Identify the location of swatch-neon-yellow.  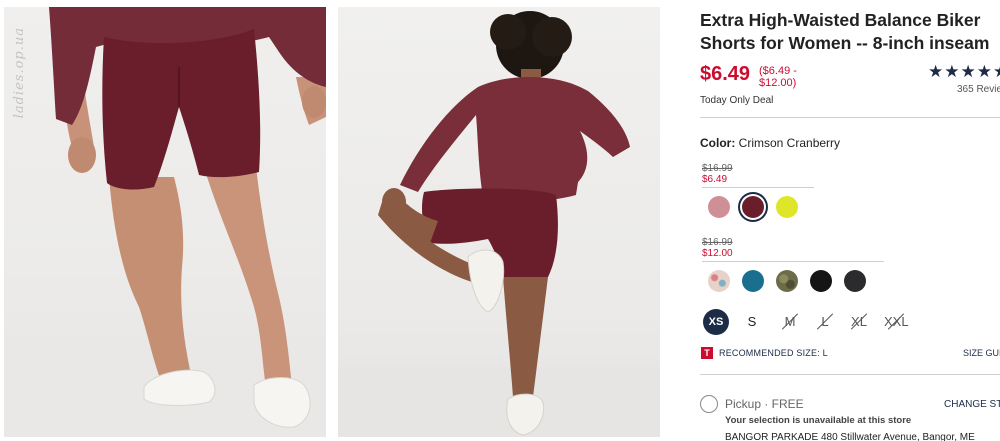
(787, 207).